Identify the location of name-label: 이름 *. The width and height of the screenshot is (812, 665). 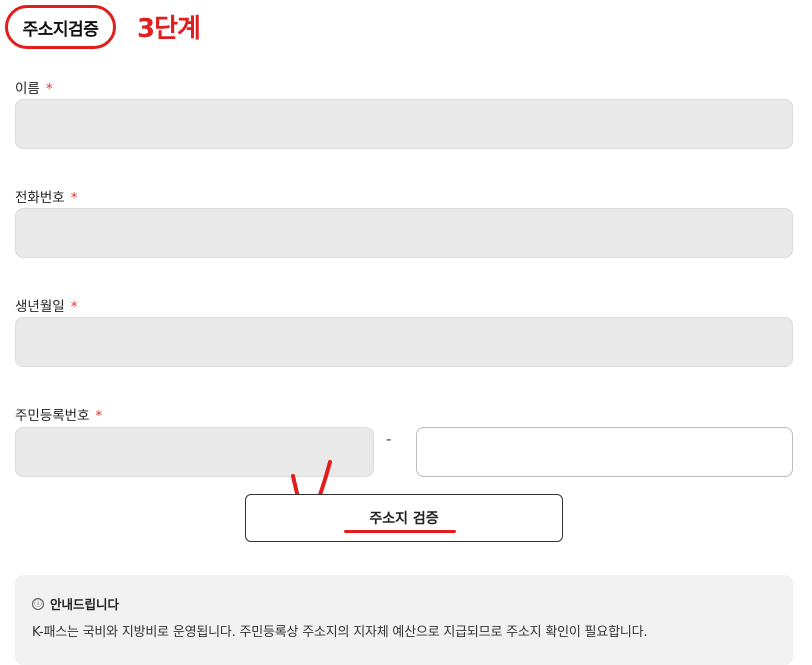
(34, 87).